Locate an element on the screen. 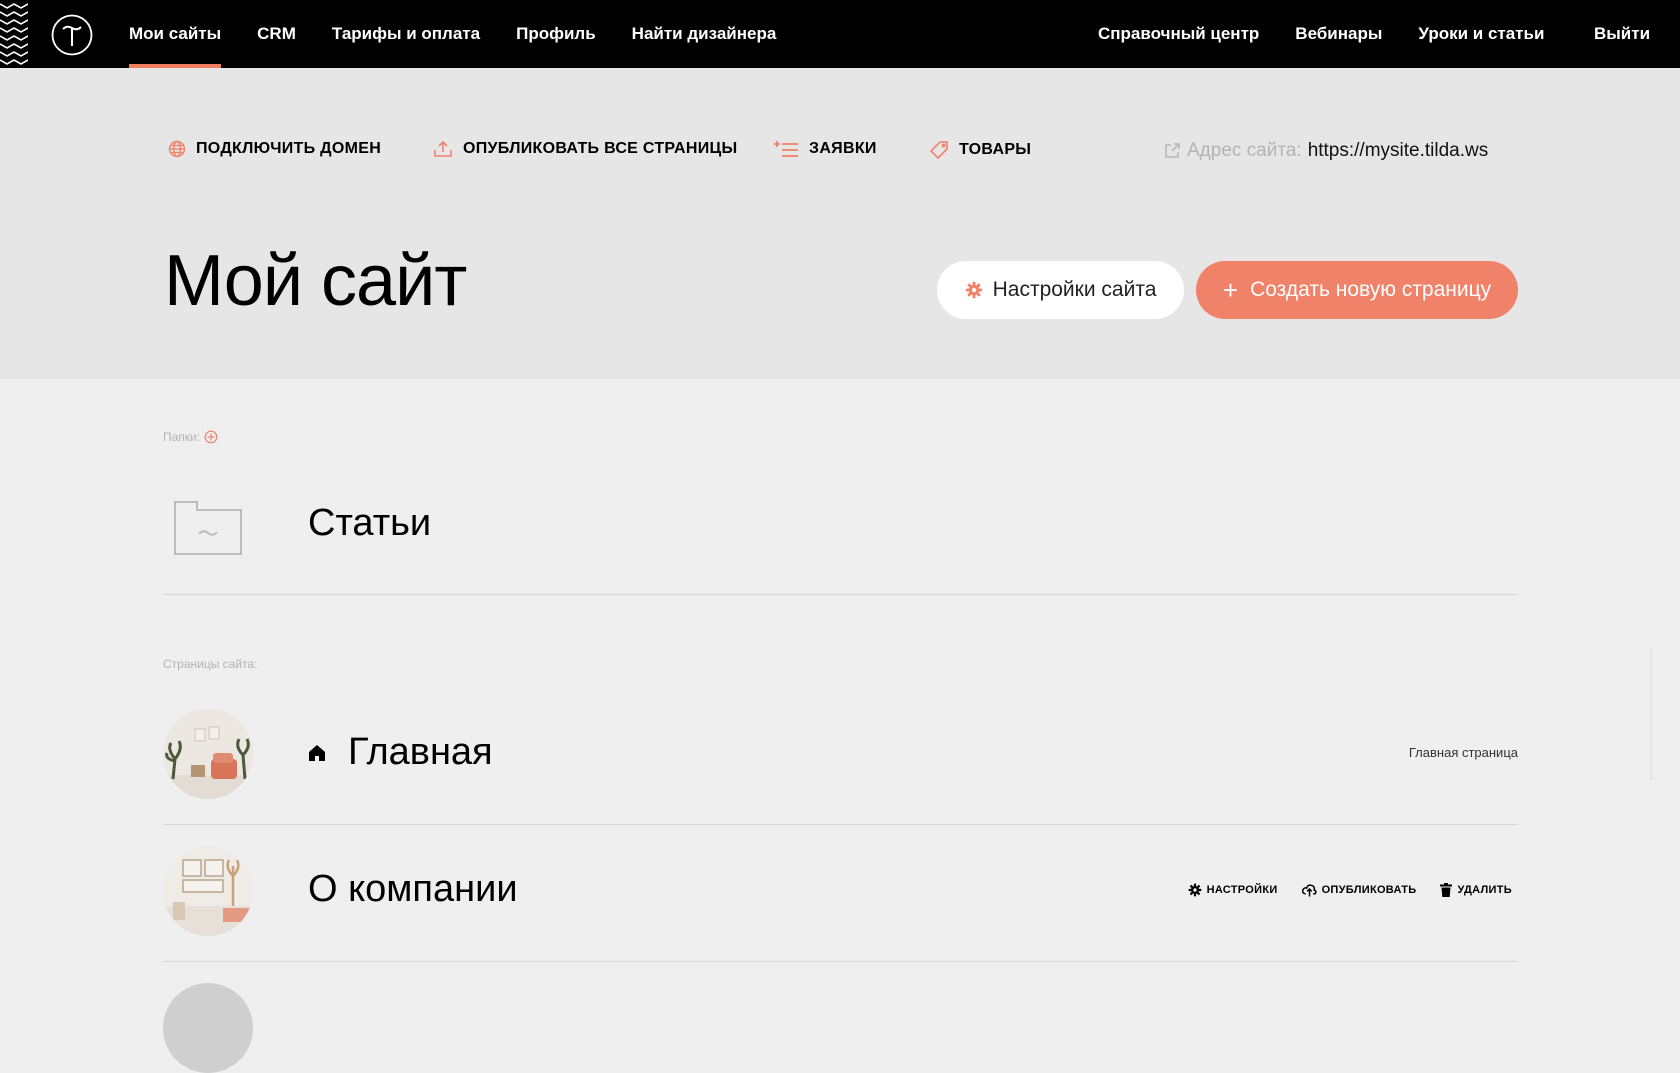  pages-section-label: Страницы сайта: is located at coordinates (210, 664).